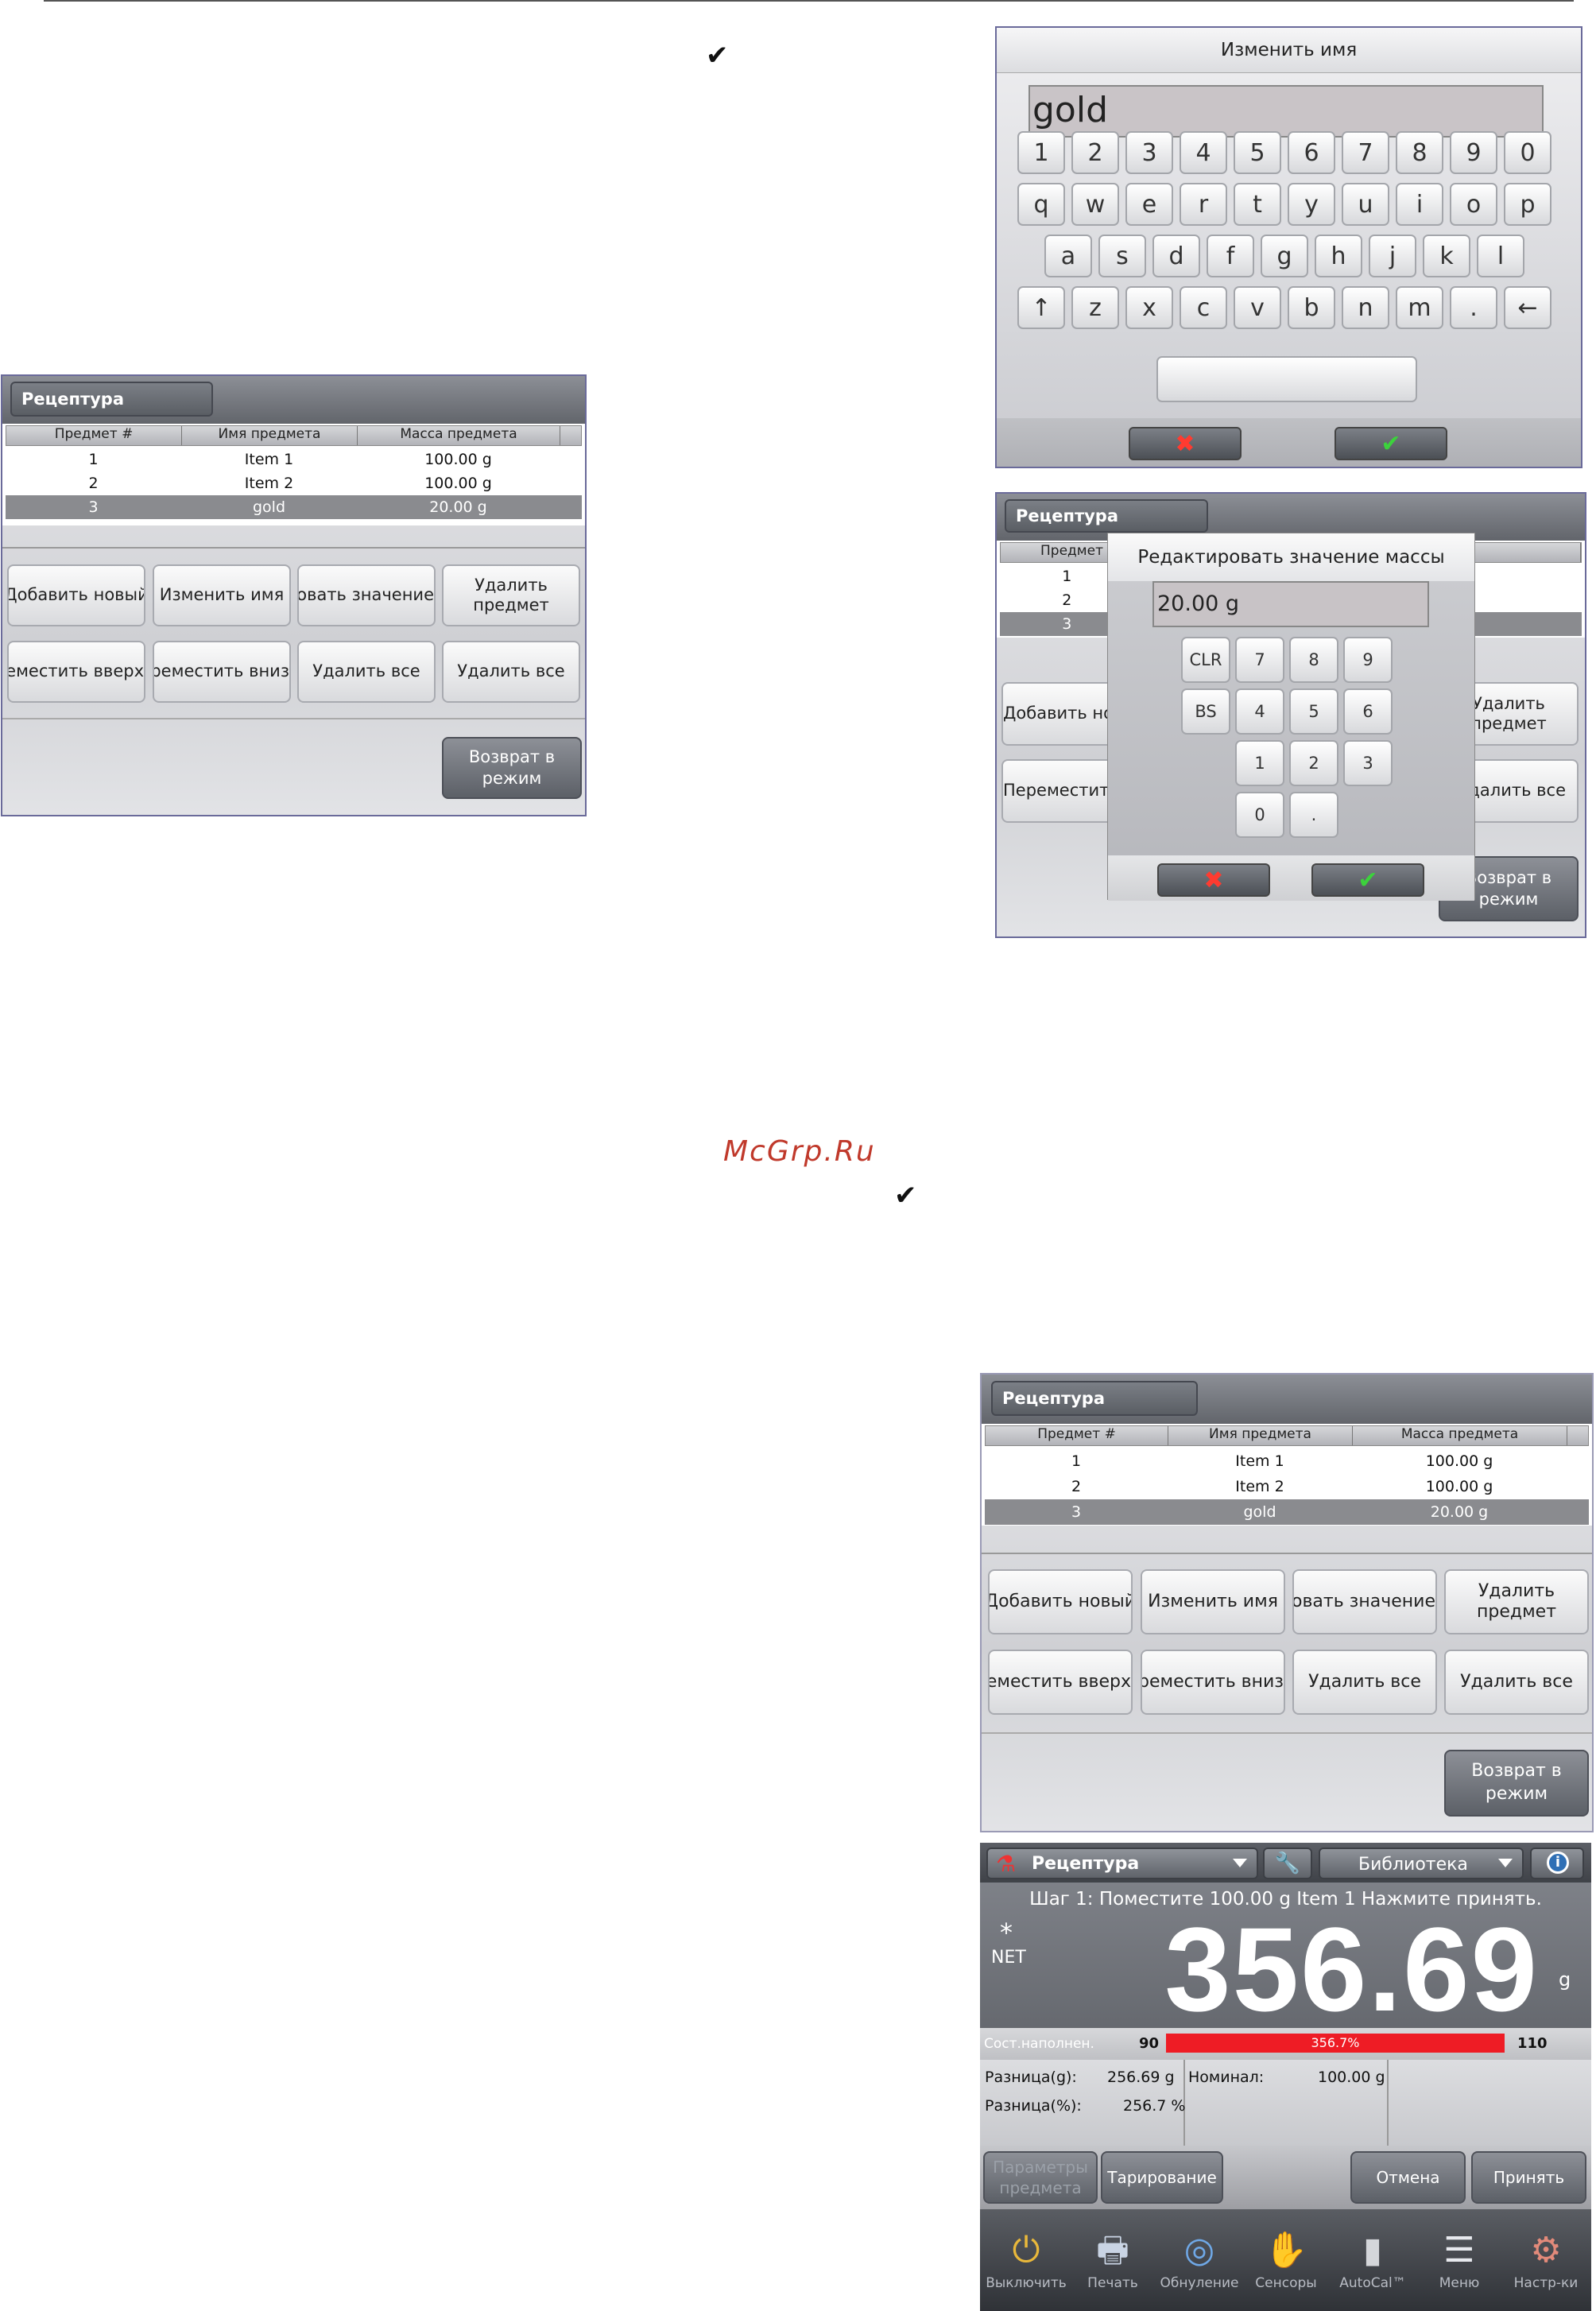 Image resolution: width=1596 pixels, height=2311 pixels. I want to click on numkey-8: 8, so click(1313, 660).